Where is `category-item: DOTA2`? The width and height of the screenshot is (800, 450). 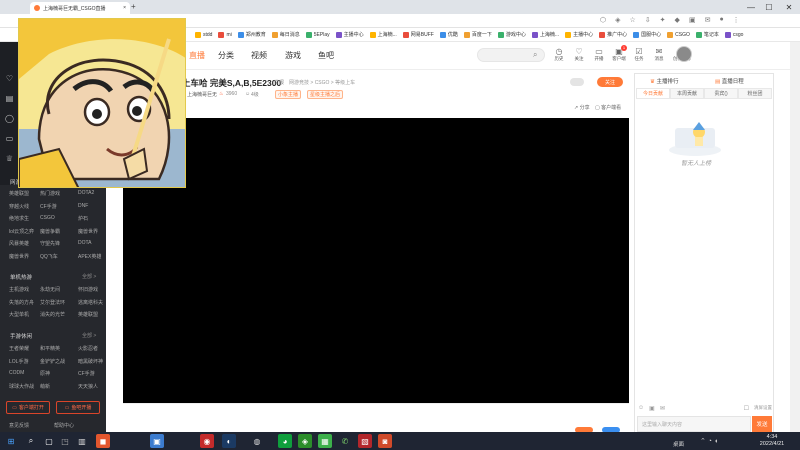 category-item: DOTA2 is located at coordinates (86, 193).